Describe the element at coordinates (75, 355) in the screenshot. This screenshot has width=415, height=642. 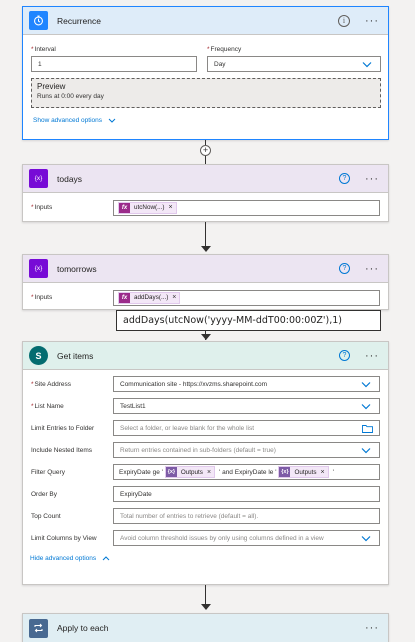
I see `get-items-title: Get items` at that location.